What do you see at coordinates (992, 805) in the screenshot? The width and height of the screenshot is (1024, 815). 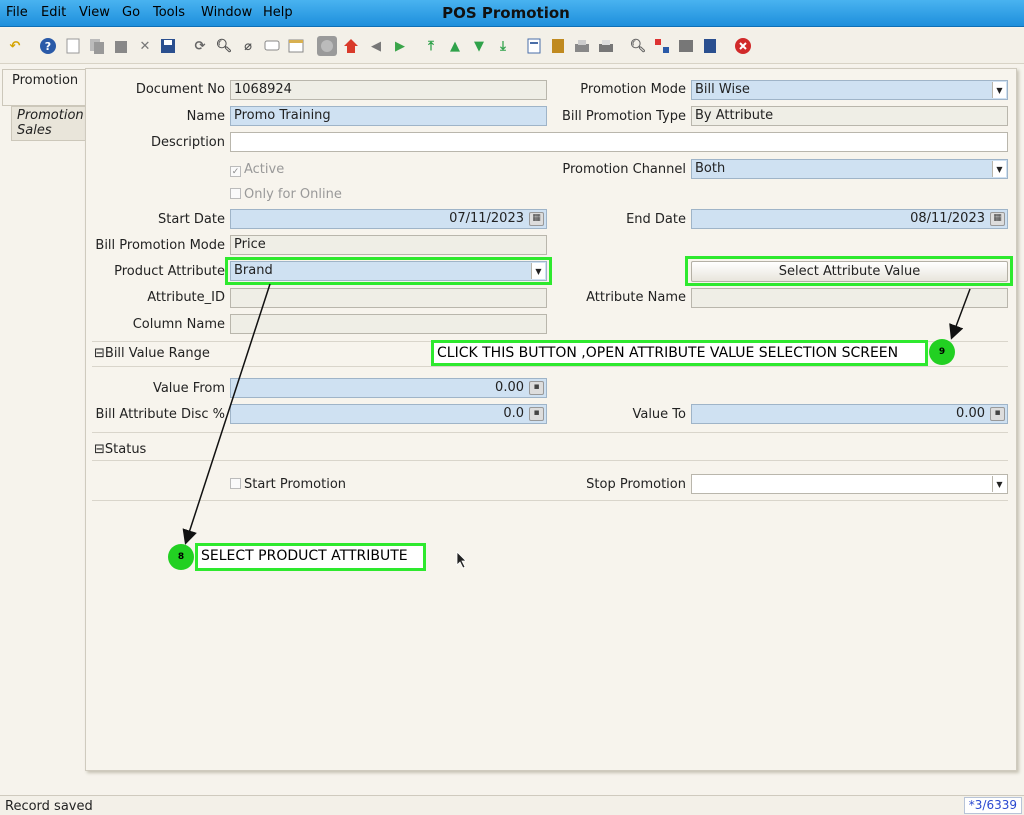 I see `record-count: *3/6339` at bounding box center [992, 805].